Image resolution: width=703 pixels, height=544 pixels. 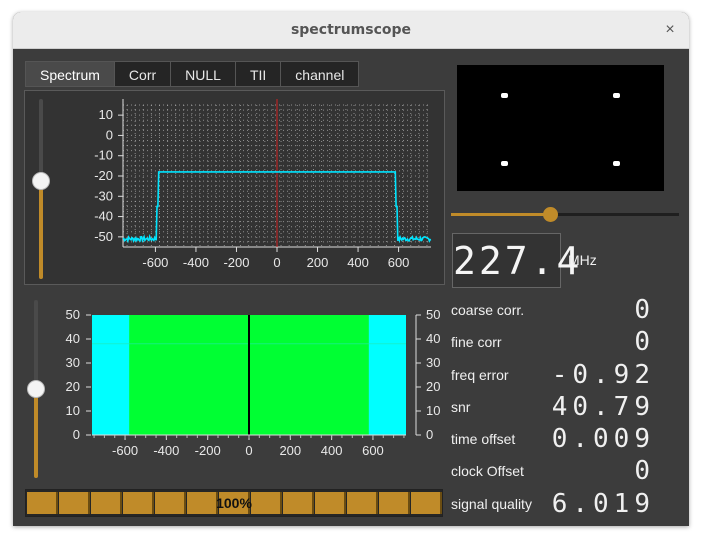 I want to click on fine-corr-value: 0, so click(x=644, y=342).